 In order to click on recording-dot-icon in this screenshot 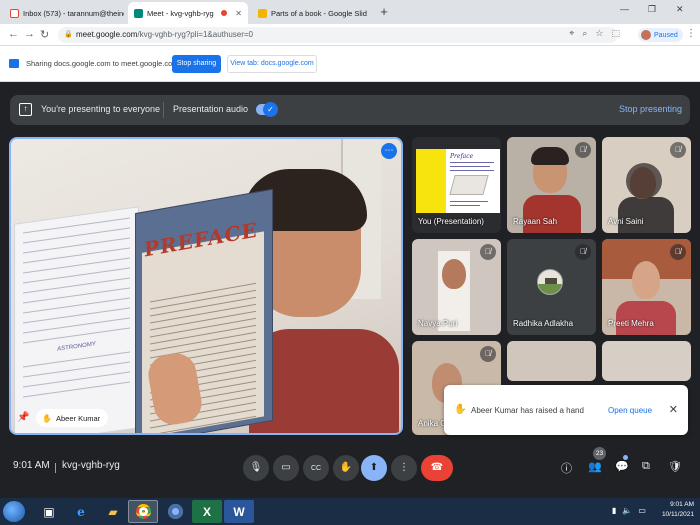, I will do `click(224, 13)`.